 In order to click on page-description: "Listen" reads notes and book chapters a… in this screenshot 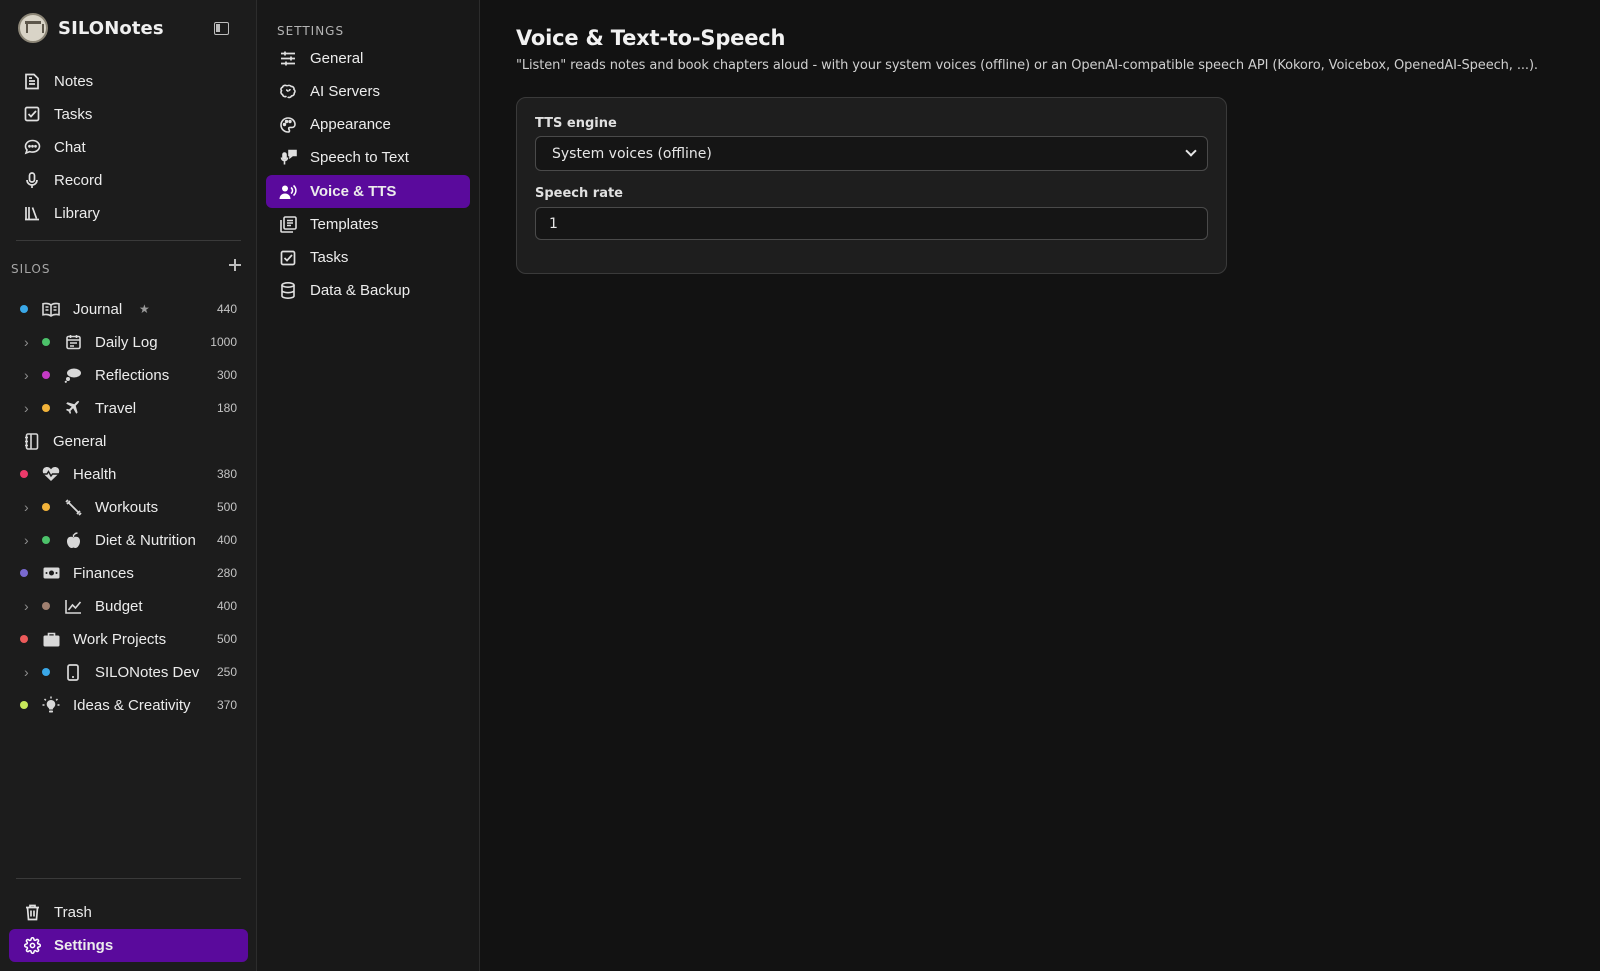, I will do `click(1027, 65)`.